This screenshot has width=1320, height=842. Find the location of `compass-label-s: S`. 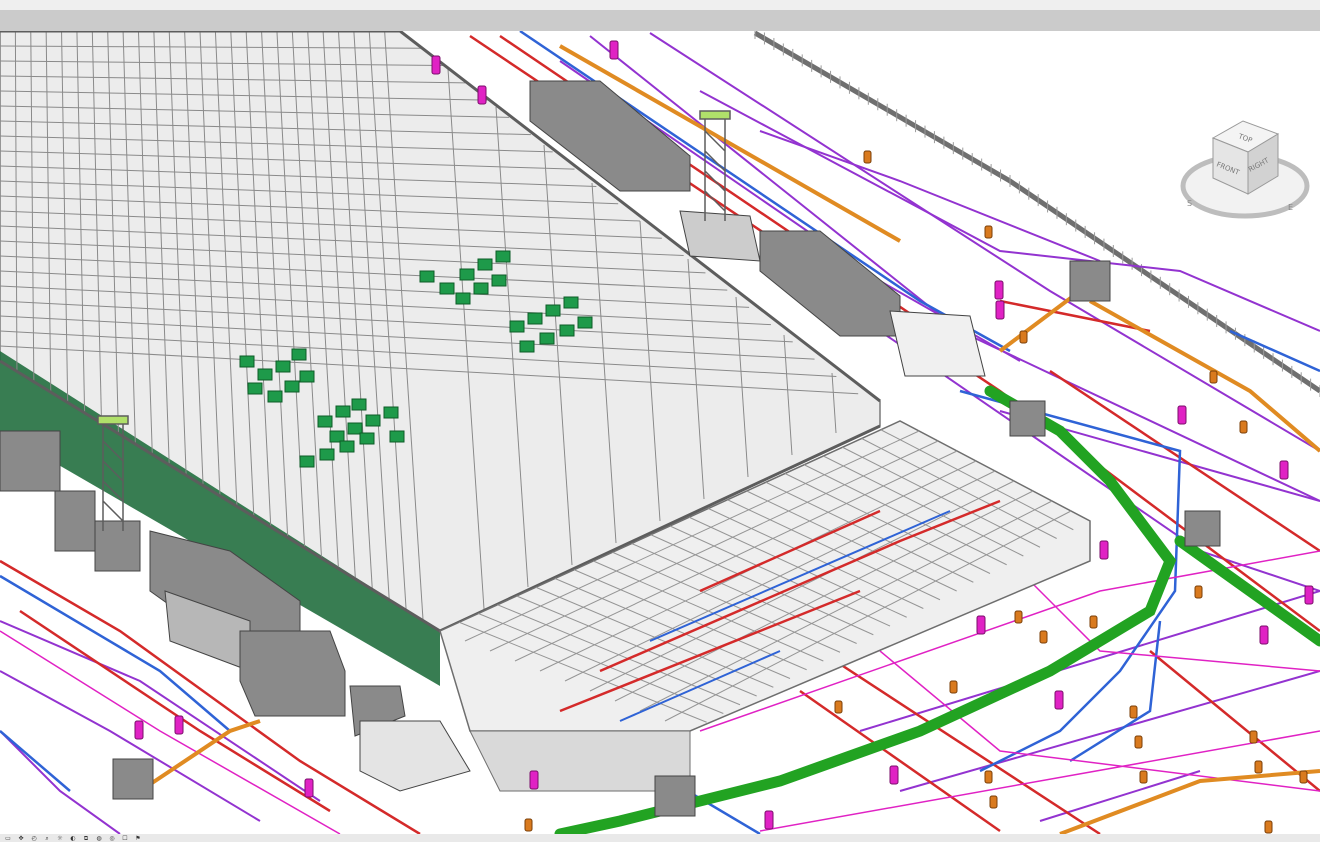

compass-label-s: S is located at coordinates (1189, 203).